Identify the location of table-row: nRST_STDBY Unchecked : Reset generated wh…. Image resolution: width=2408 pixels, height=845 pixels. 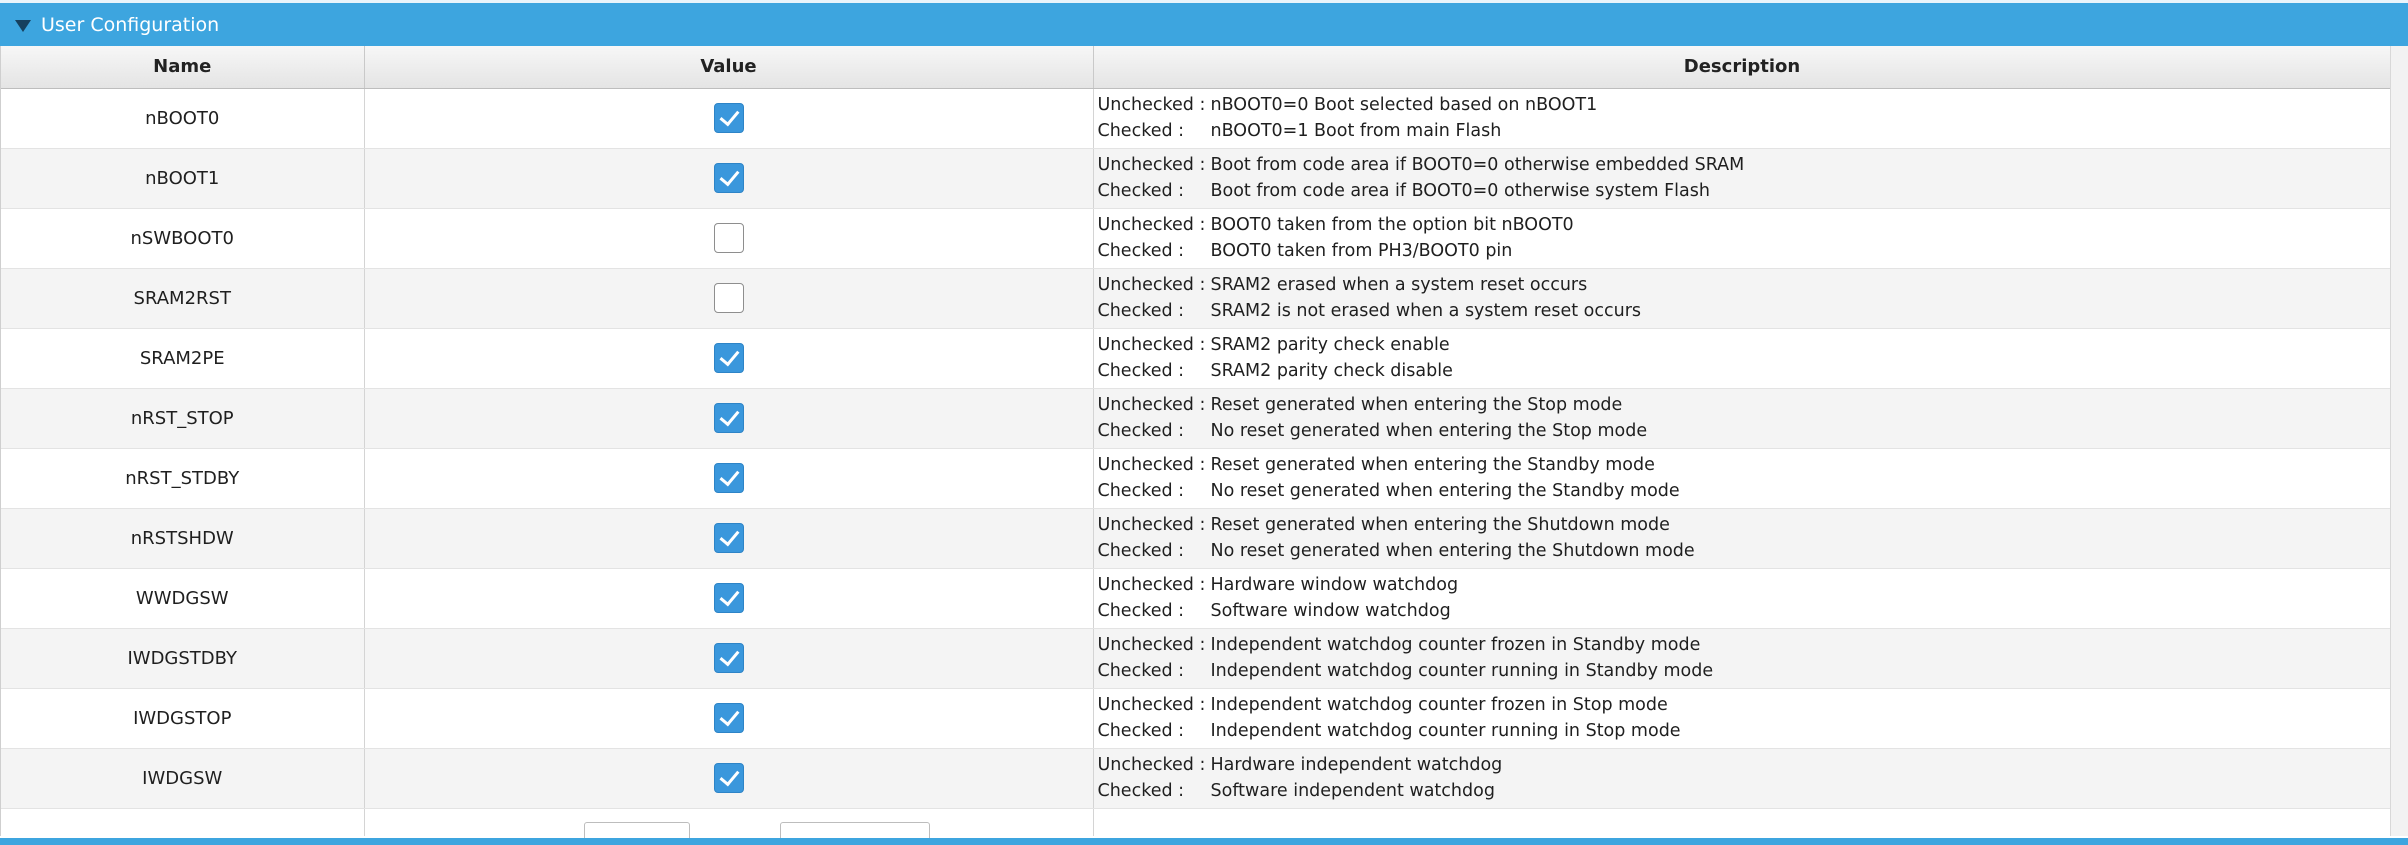
(1196, 478).